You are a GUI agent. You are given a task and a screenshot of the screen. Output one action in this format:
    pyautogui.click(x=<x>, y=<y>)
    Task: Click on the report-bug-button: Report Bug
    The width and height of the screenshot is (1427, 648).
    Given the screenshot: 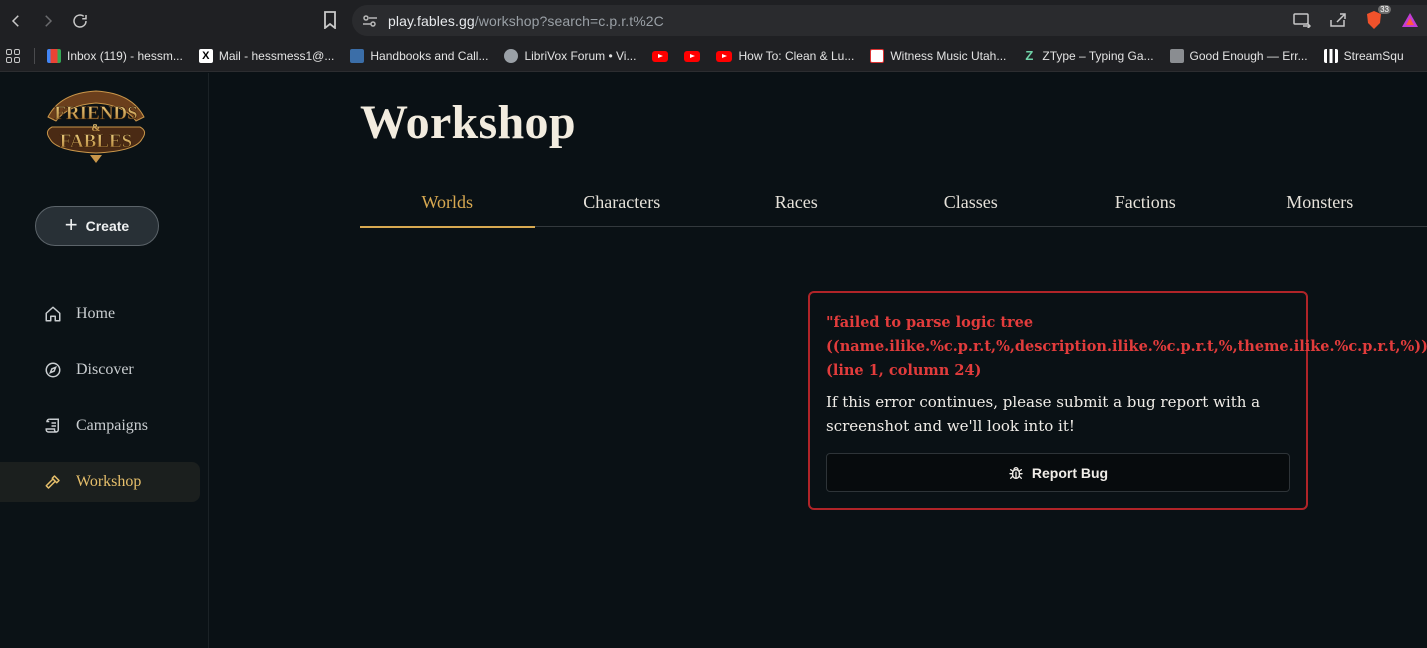 What is the action you would take?
    pyautogui.click(x=1058, y=472)
    